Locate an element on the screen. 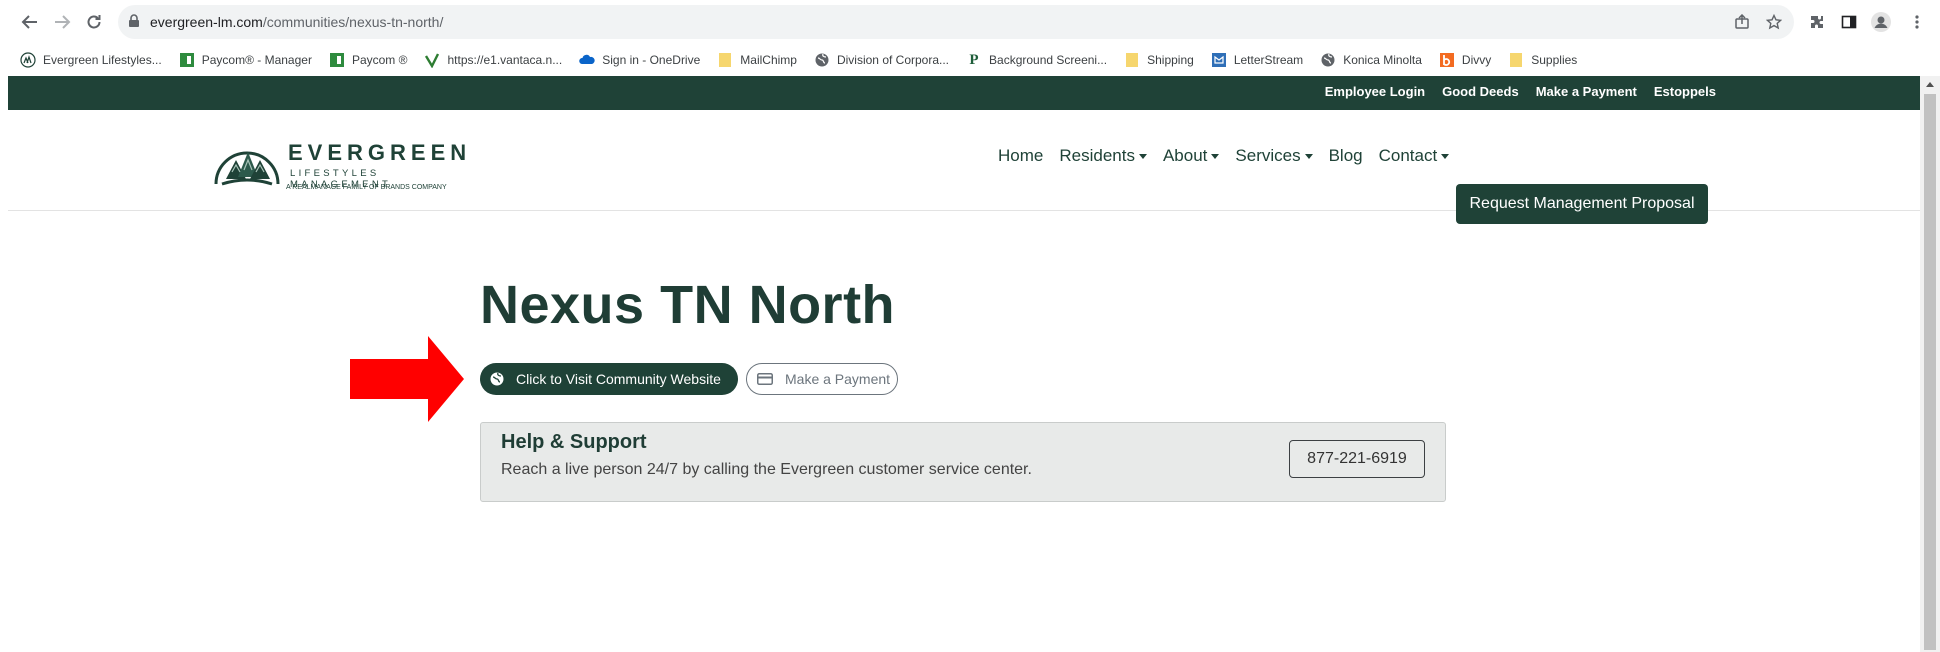 The width and height of the screenshot is (1940, 652). bookmark-item: Supplies is located at coordinates (1542, 60).